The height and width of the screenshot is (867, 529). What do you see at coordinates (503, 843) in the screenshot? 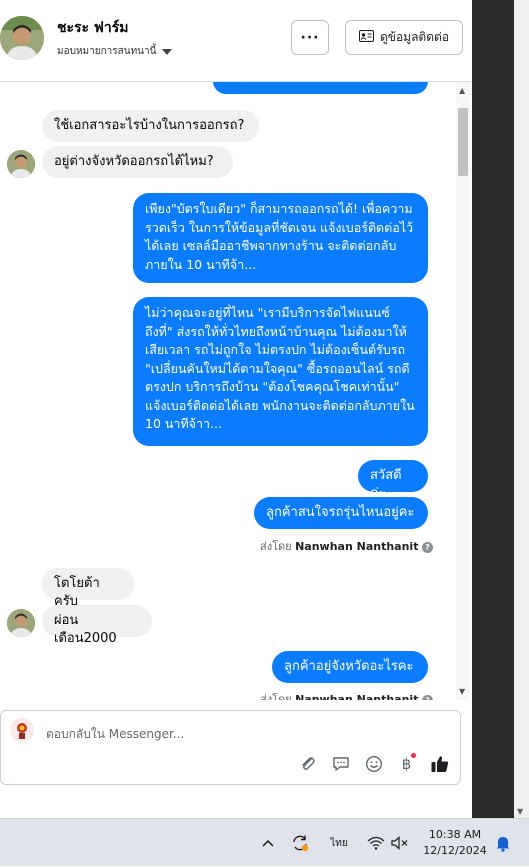
I see `notification-bell-icon` at bounding box center [503, 843].